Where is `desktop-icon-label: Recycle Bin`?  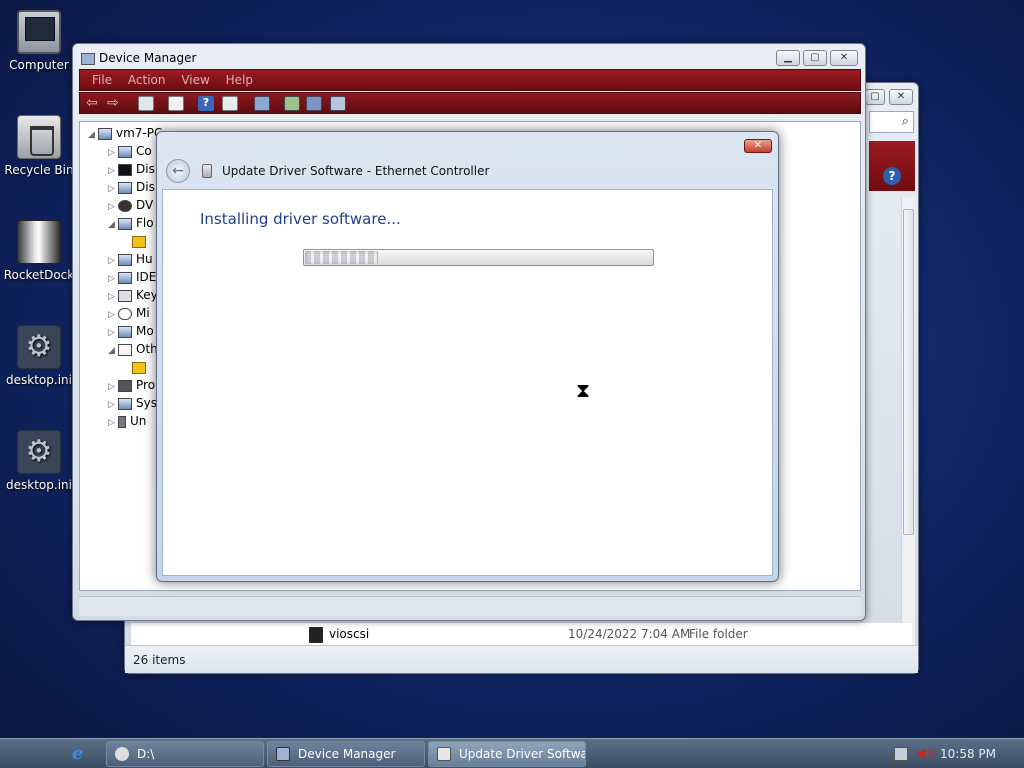
desktop-icon-label: Recycle Bin is located at coordinates (39, 170).